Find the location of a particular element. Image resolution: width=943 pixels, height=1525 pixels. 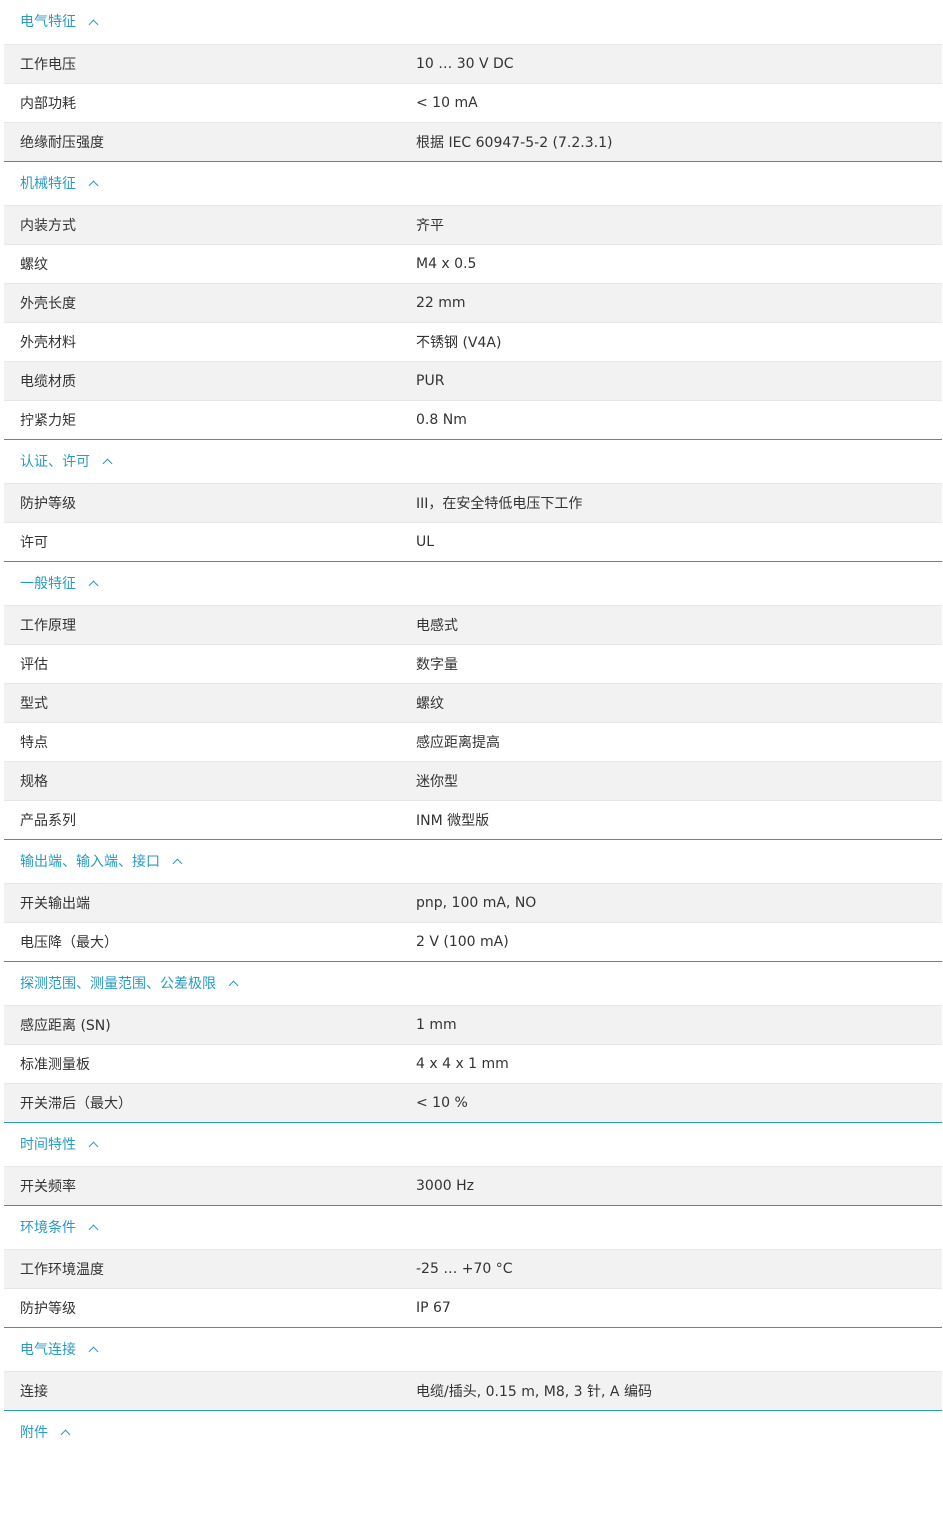

section-header-general: 一般特征 is located at coordinates (473, 583).